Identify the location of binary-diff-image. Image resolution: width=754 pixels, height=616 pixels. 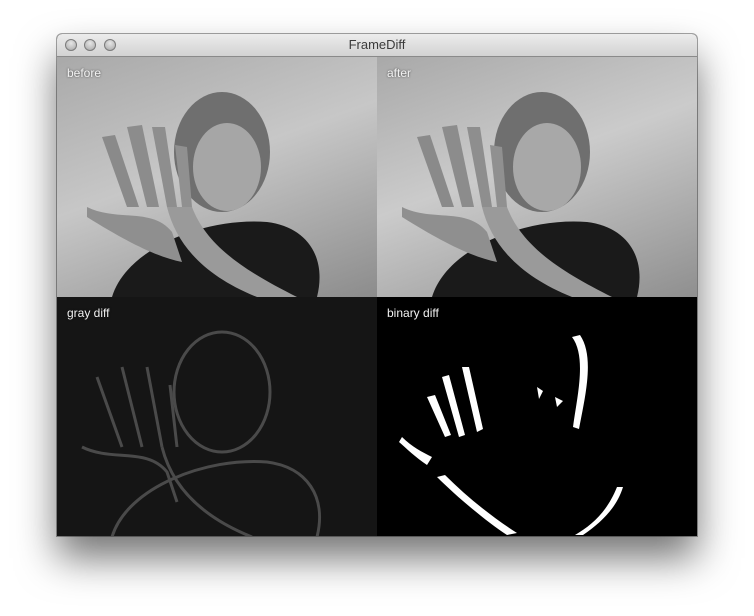
(511, 435).